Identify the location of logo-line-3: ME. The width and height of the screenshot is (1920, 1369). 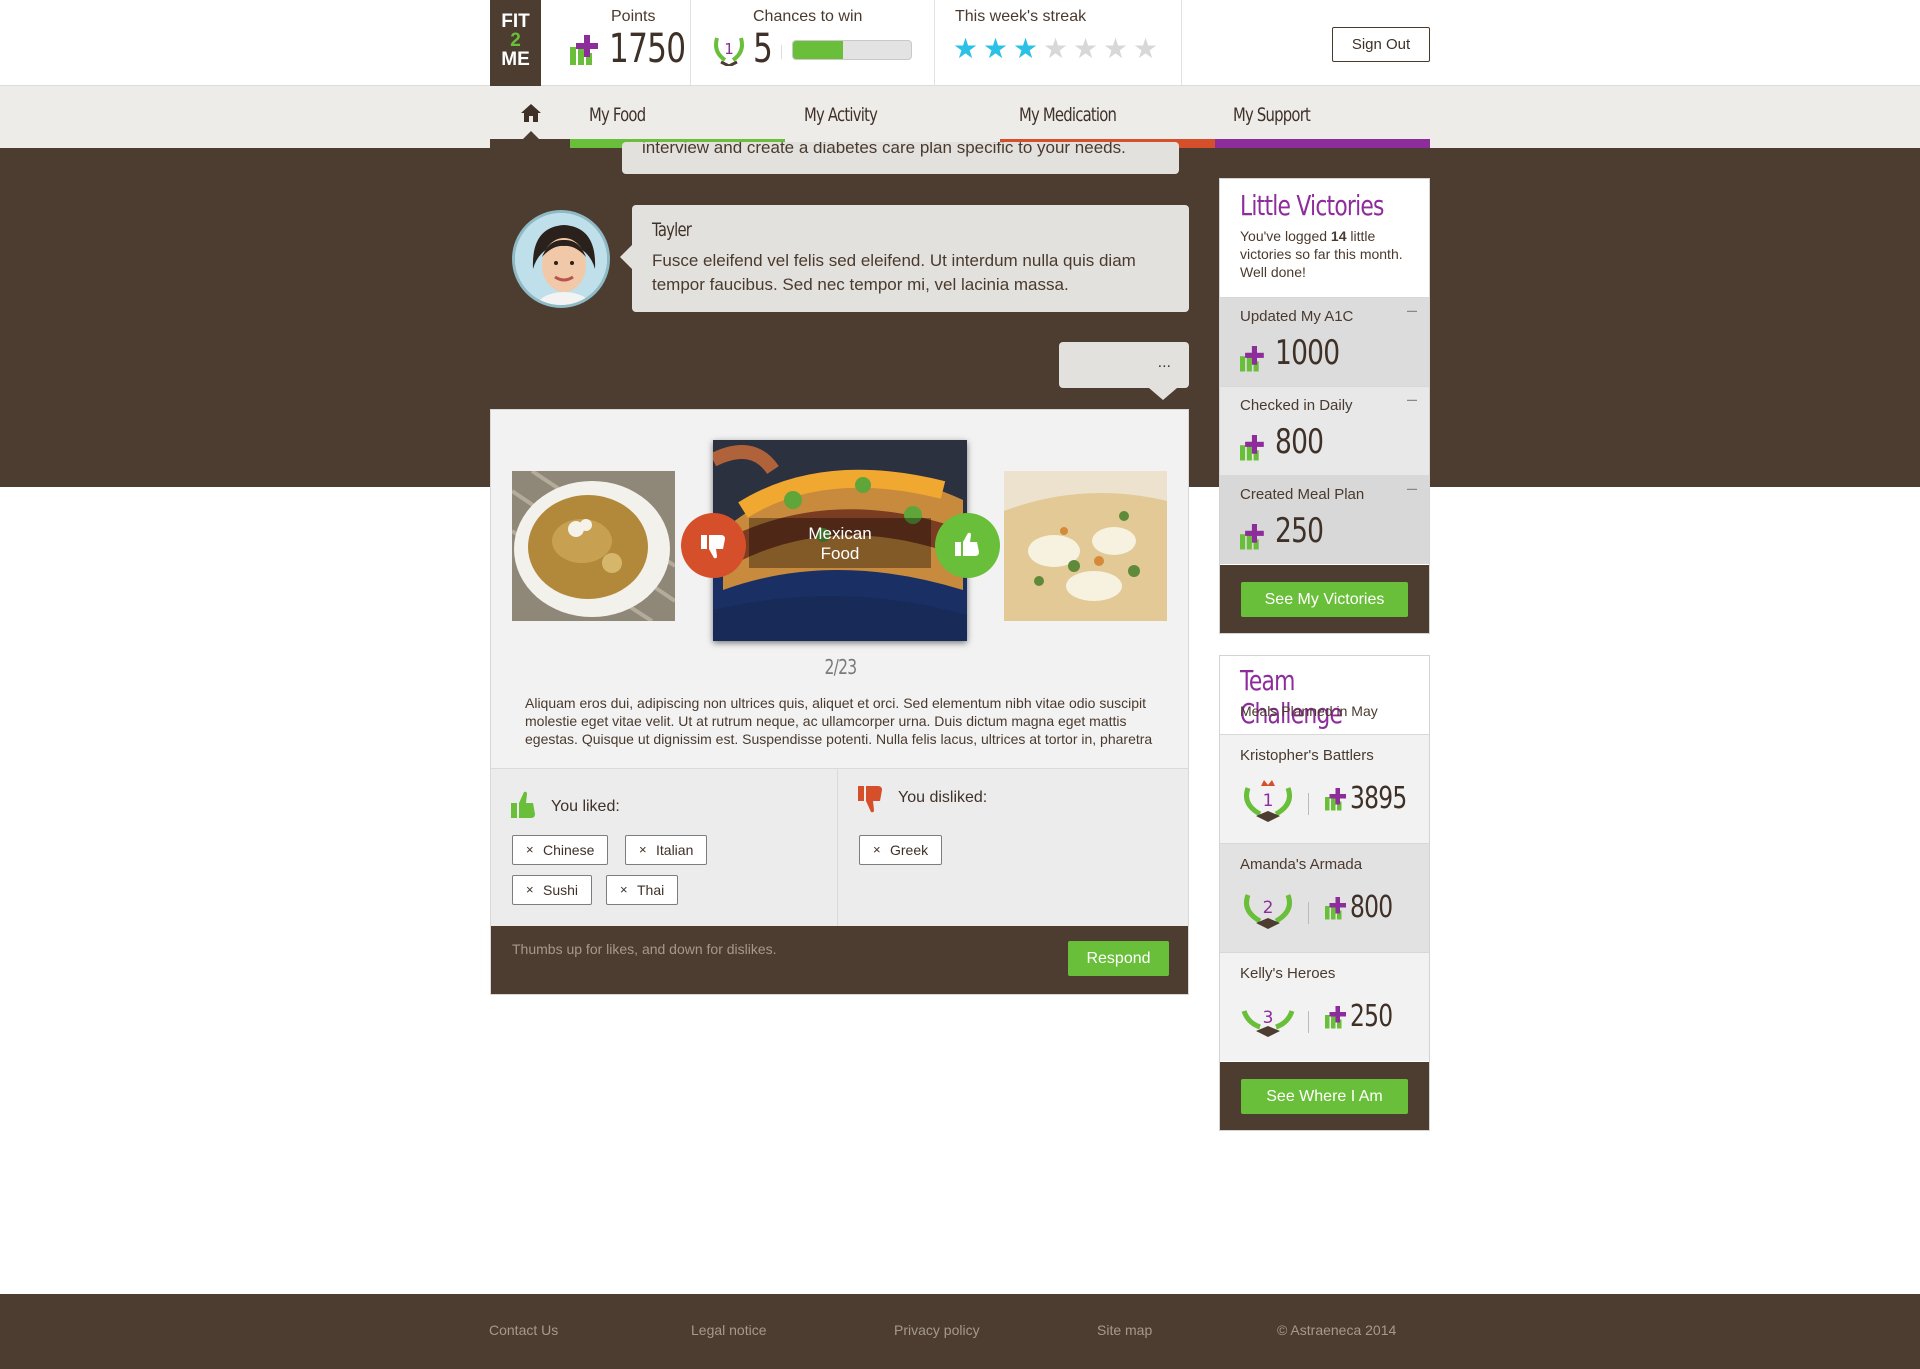
(515, 59).